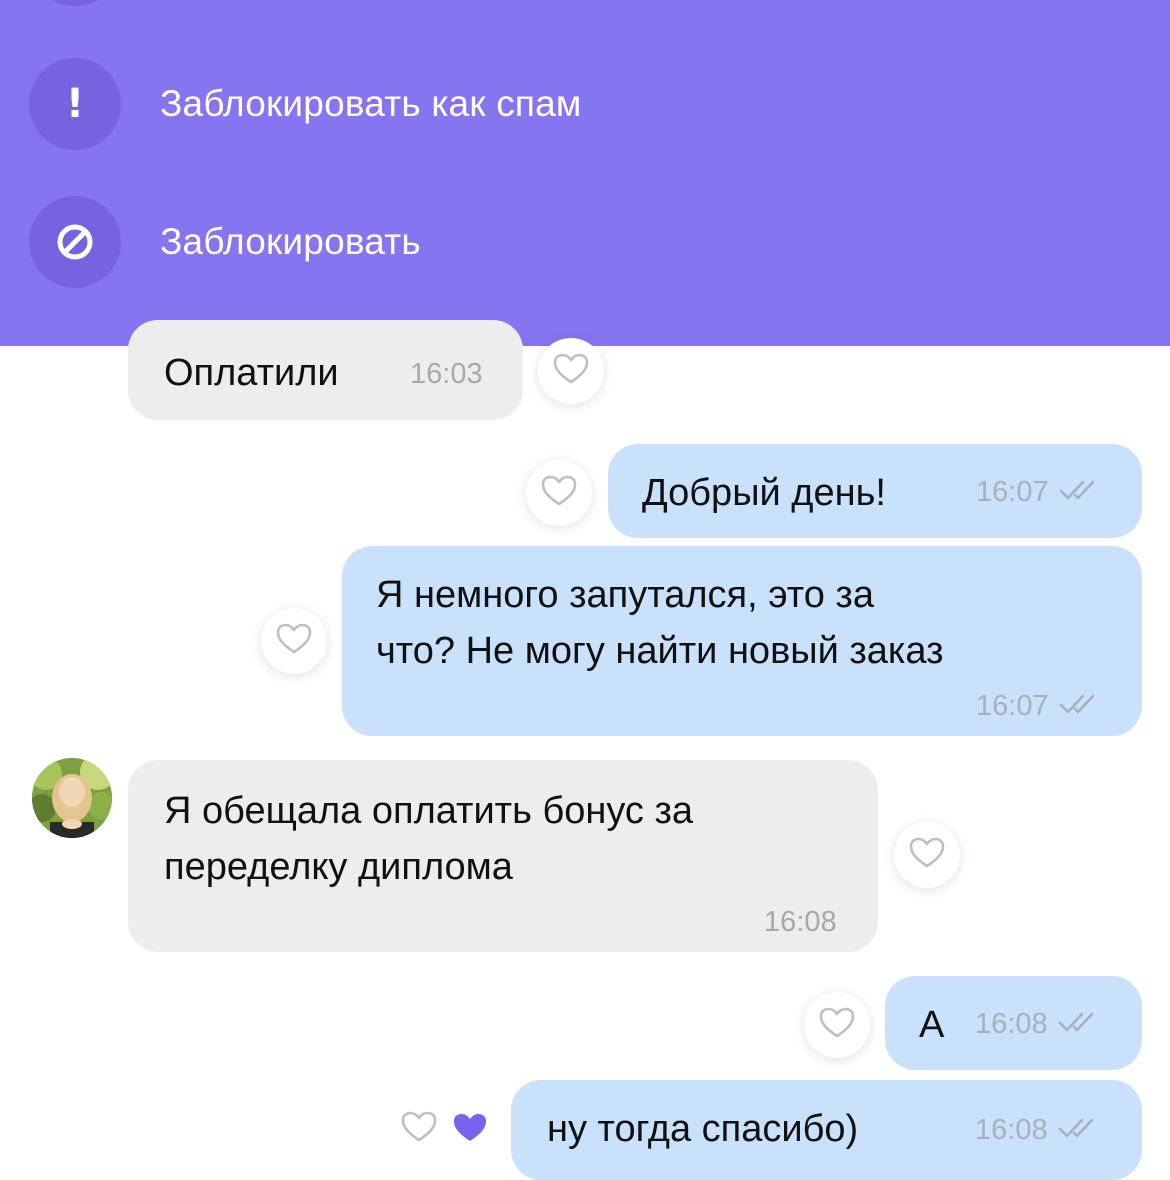 The height and width of the screenshot is (1180, 1170). Describe the element at coordinates (585, 104) in the screenshot. I see `menu-item-block-as-spam: ! Заблокировать как спам` at that location.